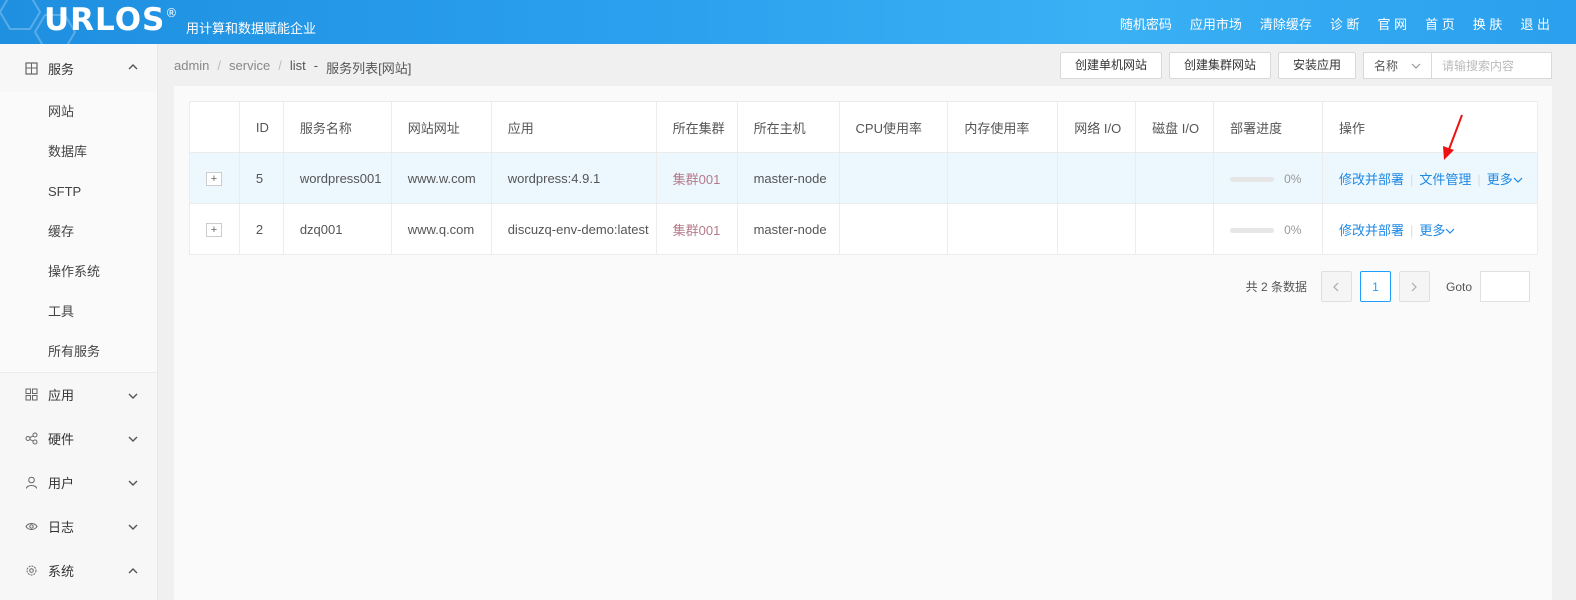 The width and height of the screenshot is (1576, 600). I want to click on column-header-url: 网站网址, so click(441, 127).